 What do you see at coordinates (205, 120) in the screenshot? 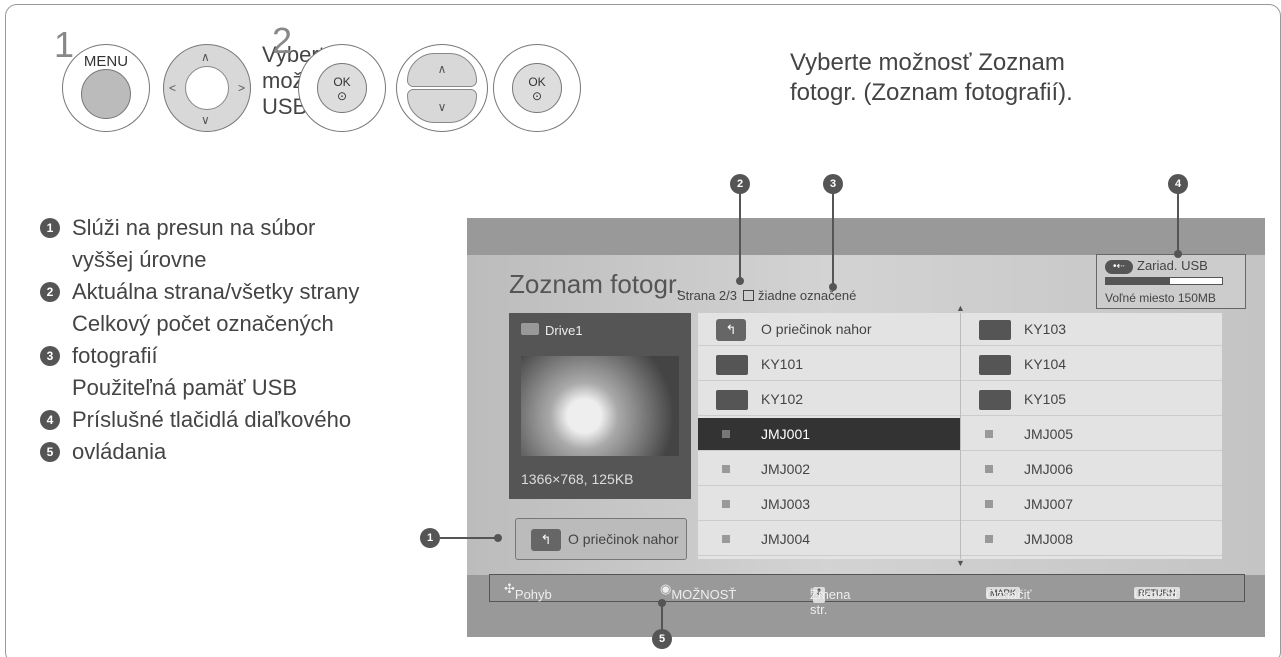
I see `nav-down-icon: ∨` at bounding box center [205, 120].